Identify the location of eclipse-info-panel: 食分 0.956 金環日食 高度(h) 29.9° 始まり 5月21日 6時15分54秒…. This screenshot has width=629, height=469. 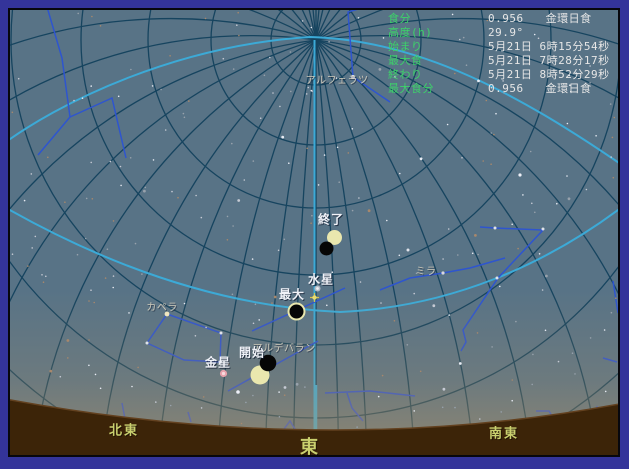
(508, 54).